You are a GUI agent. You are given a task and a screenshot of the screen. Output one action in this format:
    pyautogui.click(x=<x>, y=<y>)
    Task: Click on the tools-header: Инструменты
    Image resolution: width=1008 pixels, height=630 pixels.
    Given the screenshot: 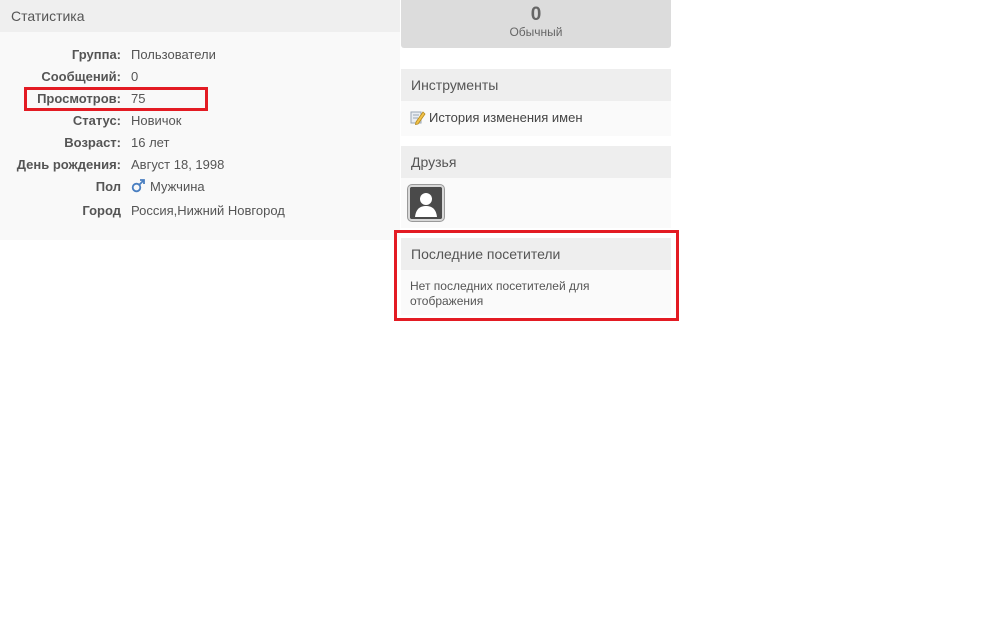 What is the action you would take?
    pyautogui.click(x=536, y=85)
    